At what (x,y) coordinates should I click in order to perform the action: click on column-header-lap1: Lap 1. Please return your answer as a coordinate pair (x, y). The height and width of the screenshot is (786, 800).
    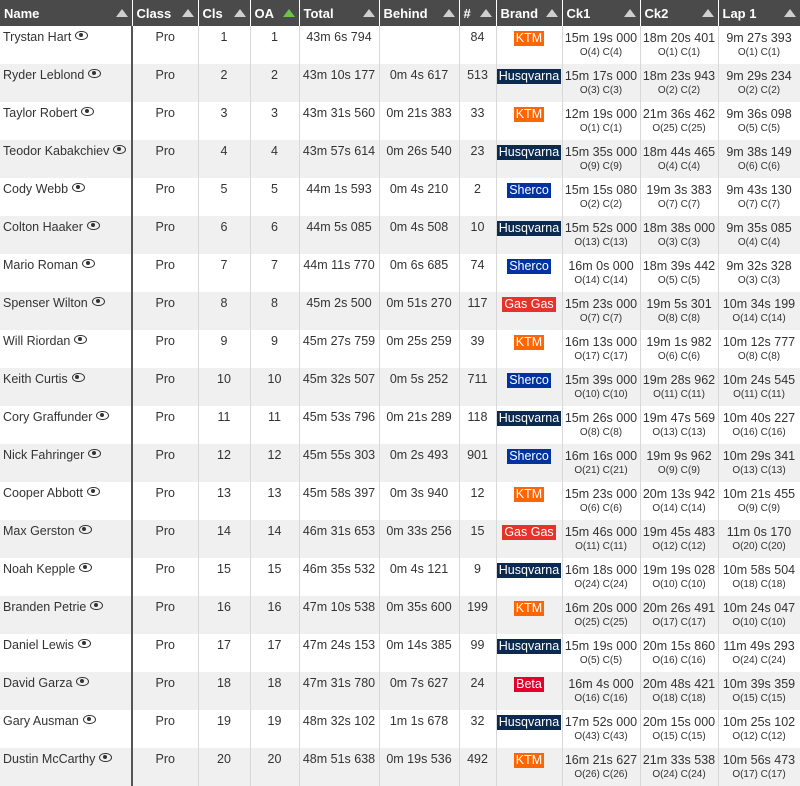
    Looking at the image, I should click on (759, 13).